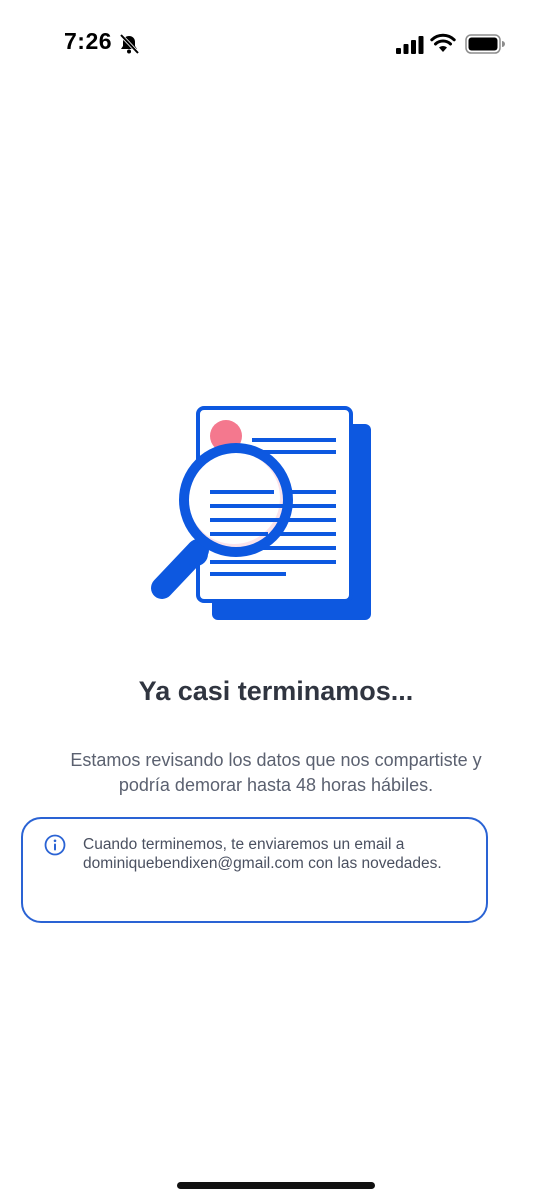 The height and width of the screenshot is (1200, 552). I want to click on bell-slash-icon, so click(129, 44).